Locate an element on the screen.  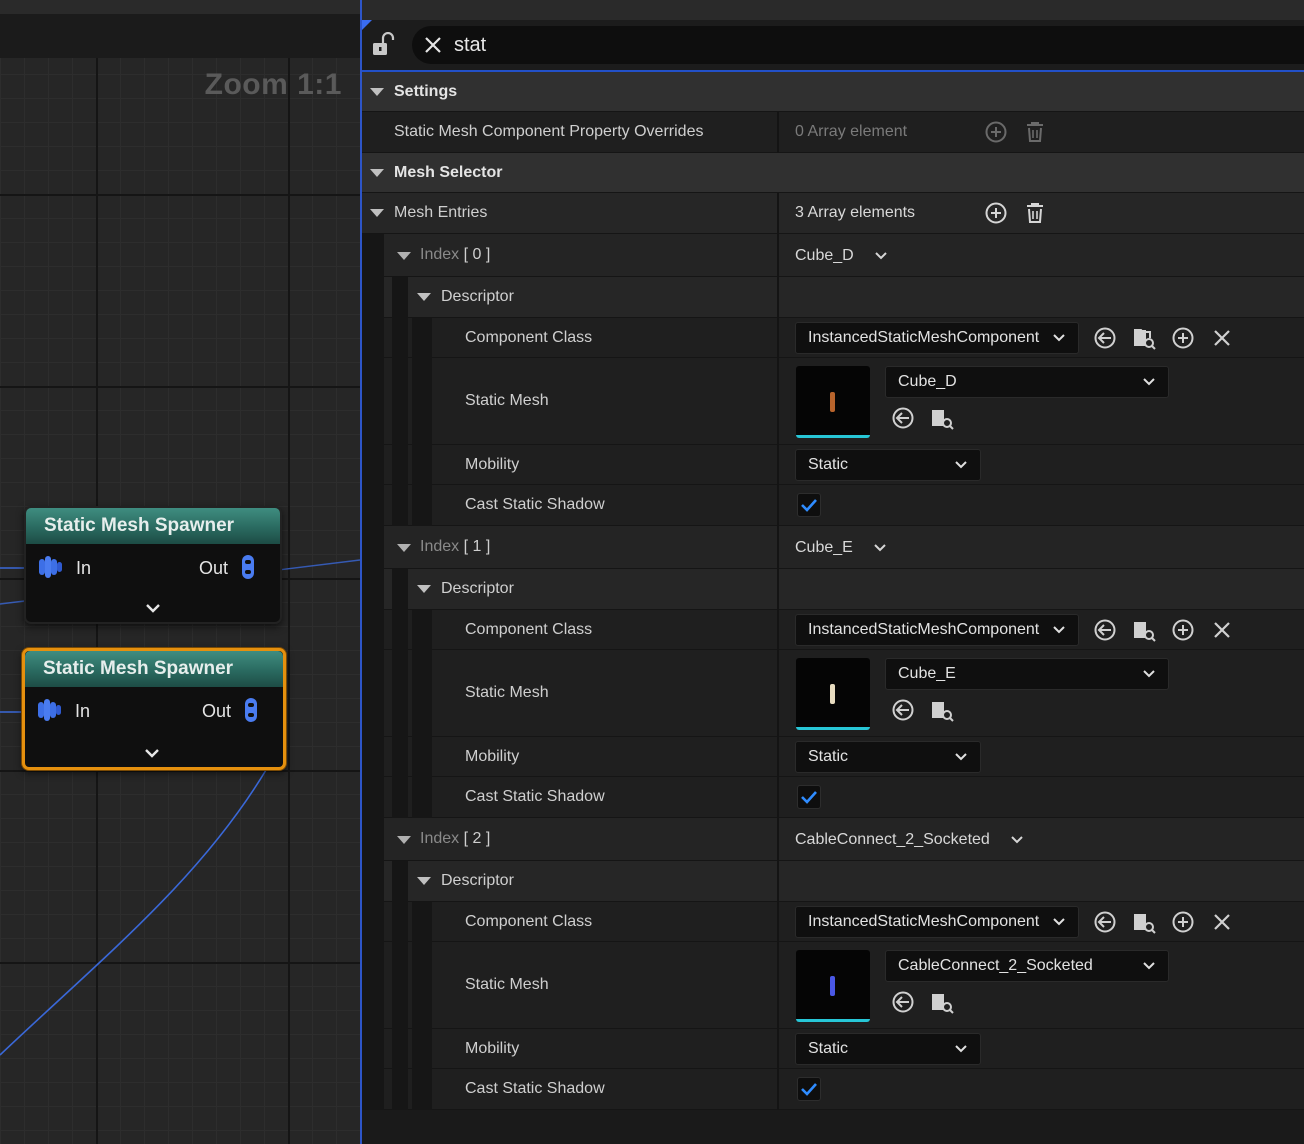
out-pin-label: Out is located at coordinates (213, 568).